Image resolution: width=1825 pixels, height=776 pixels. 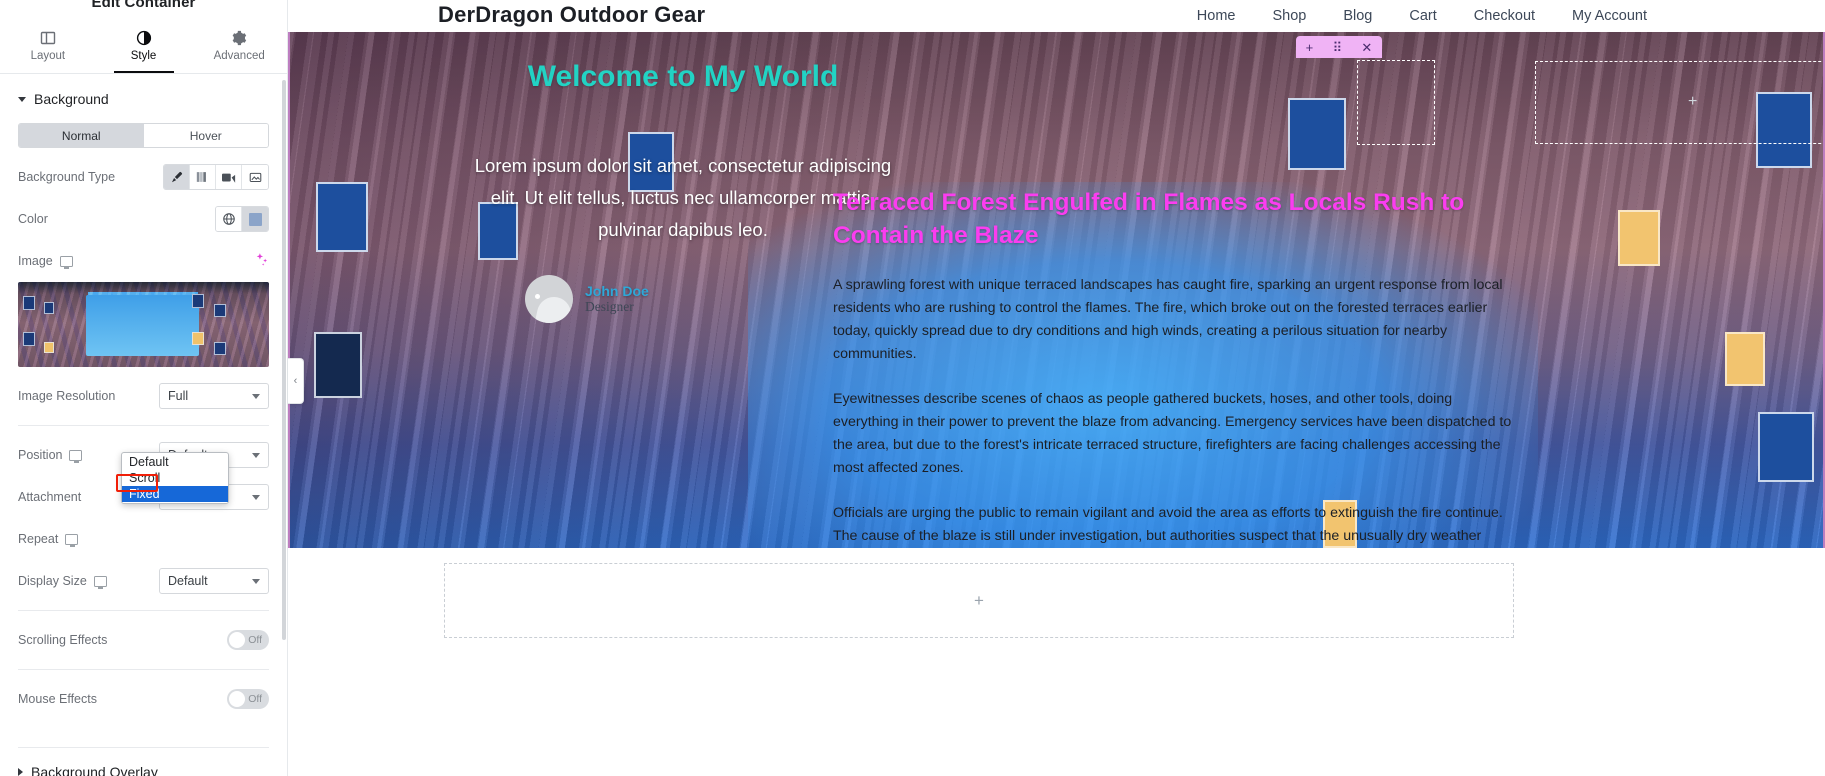 I want to click on display-size-value: Default, so click(x=188, y=581).